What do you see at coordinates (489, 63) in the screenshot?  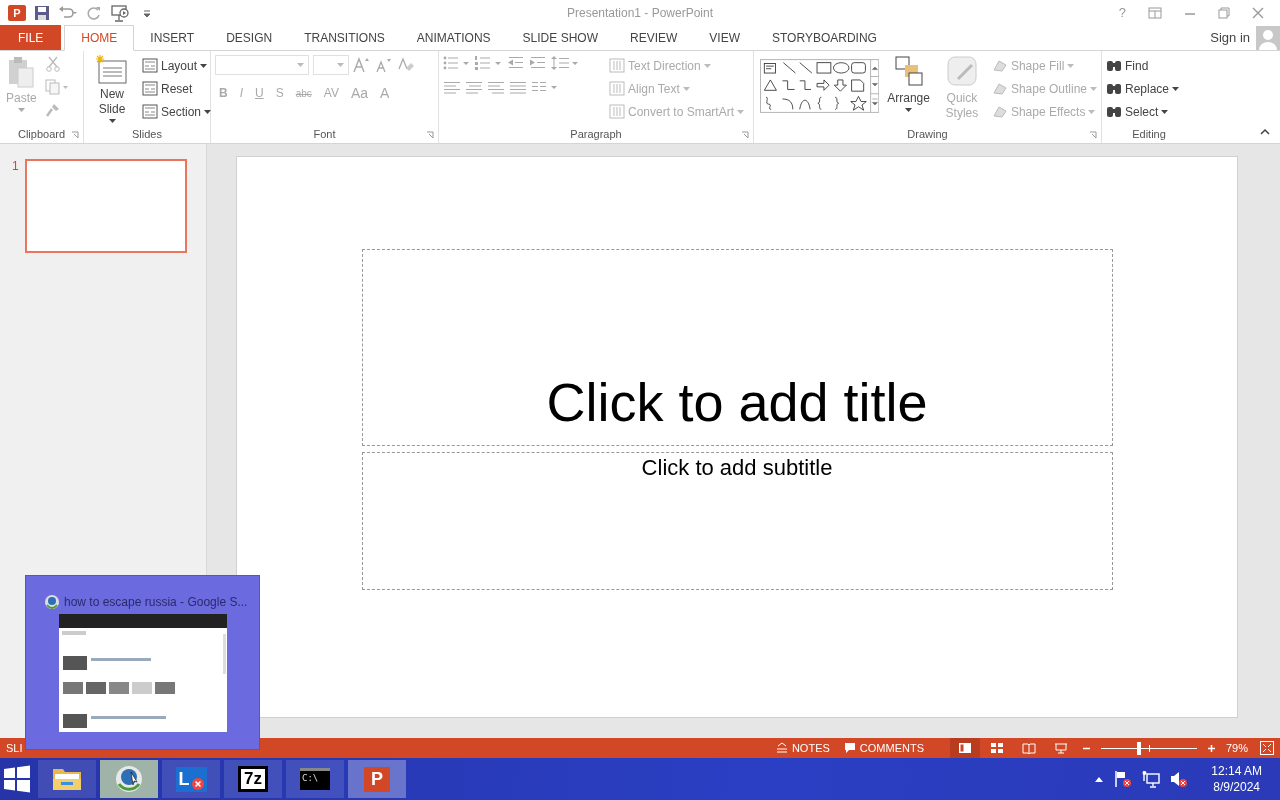 I see `numbering-icon` at bounding box center [489, 63].